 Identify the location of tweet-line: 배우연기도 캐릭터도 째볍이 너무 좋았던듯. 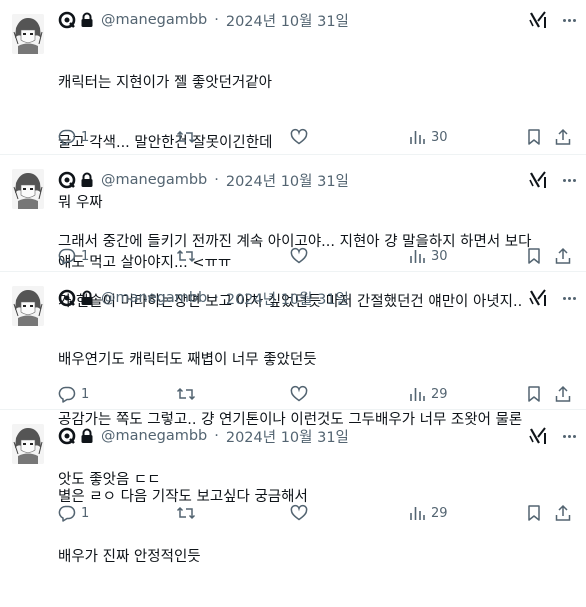
(187, 360).